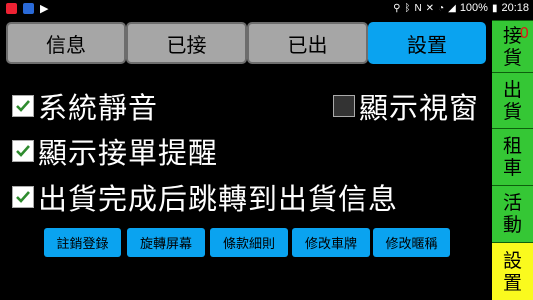 The height and width of the screenshot is (300, 533). I want to click on side-nav-settings: 設 置, so click(512, 271).